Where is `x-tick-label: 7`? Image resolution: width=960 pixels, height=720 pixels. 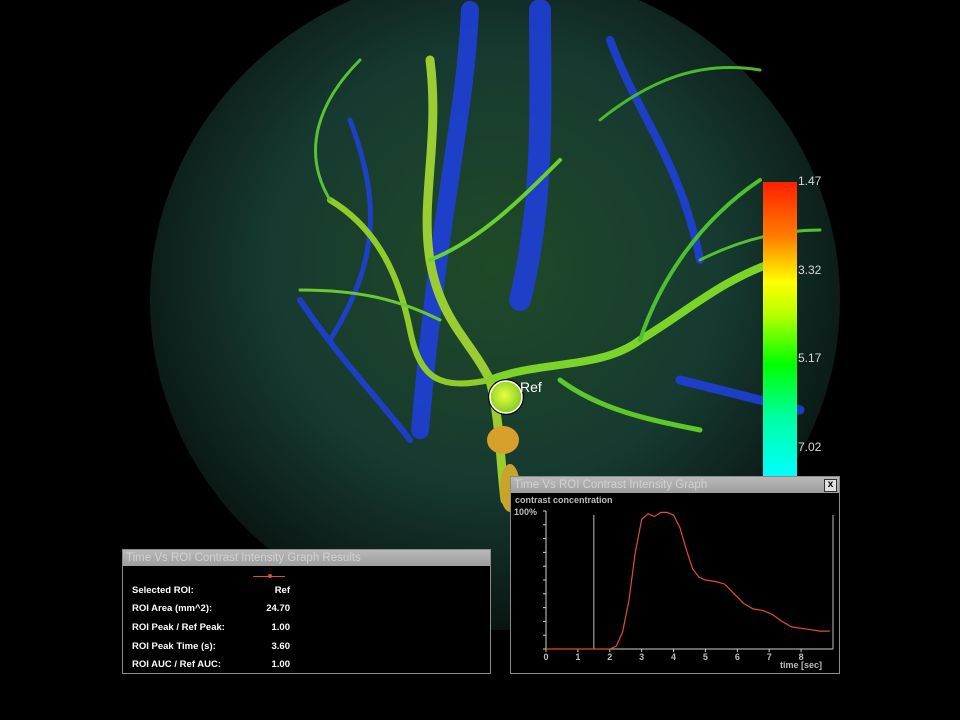 x-tick-label: 7 is located at coordinates (769, 657).